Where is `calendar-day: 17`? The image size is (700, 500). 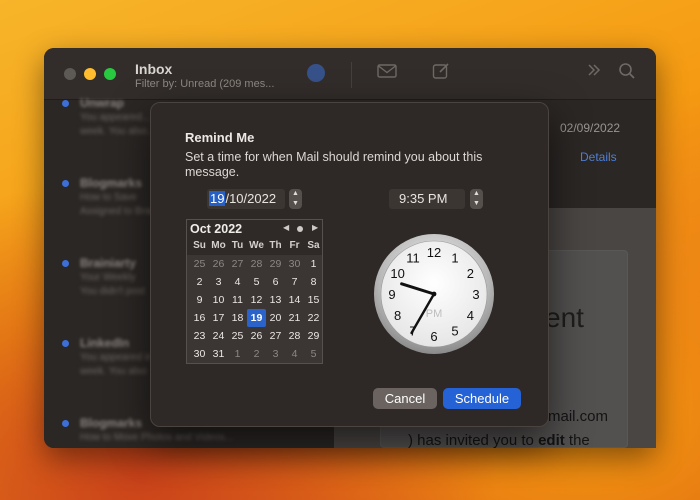 calendar-day: 17 is located at coordinates (218, 318).